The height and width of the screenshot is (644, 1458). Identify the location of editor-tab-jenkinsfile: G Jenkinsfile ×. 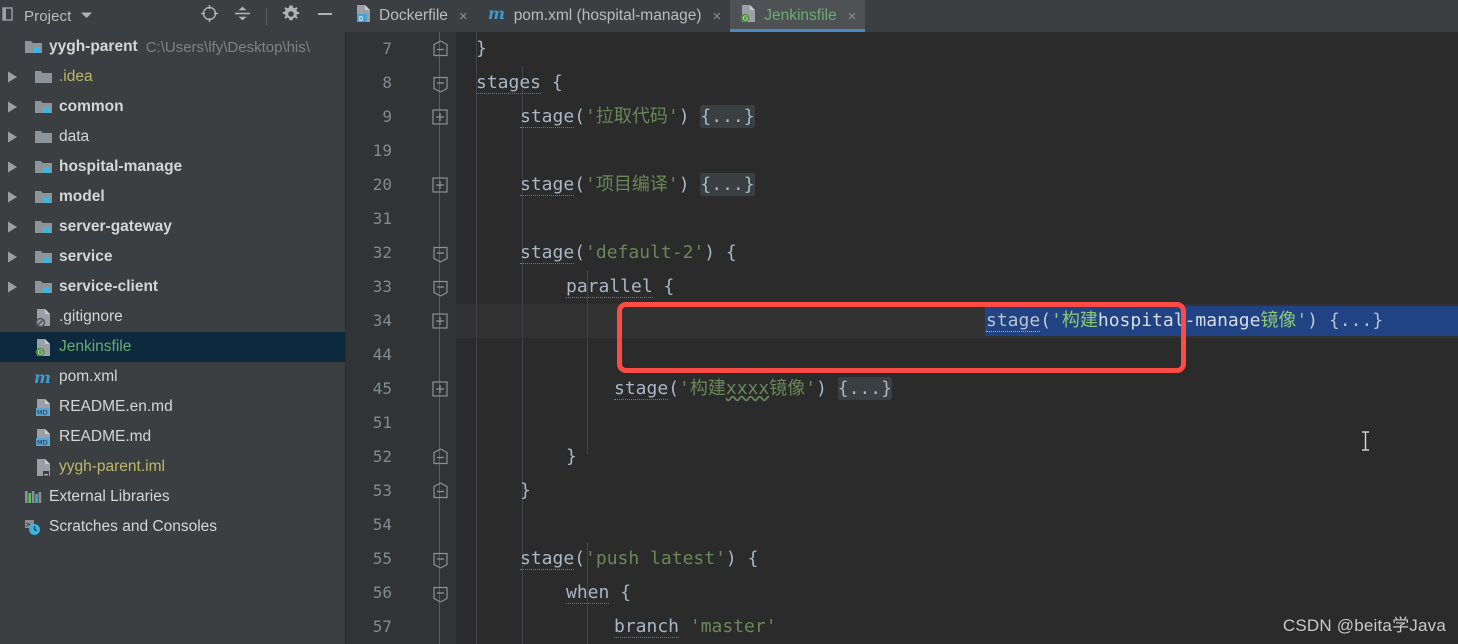
(798, 16).